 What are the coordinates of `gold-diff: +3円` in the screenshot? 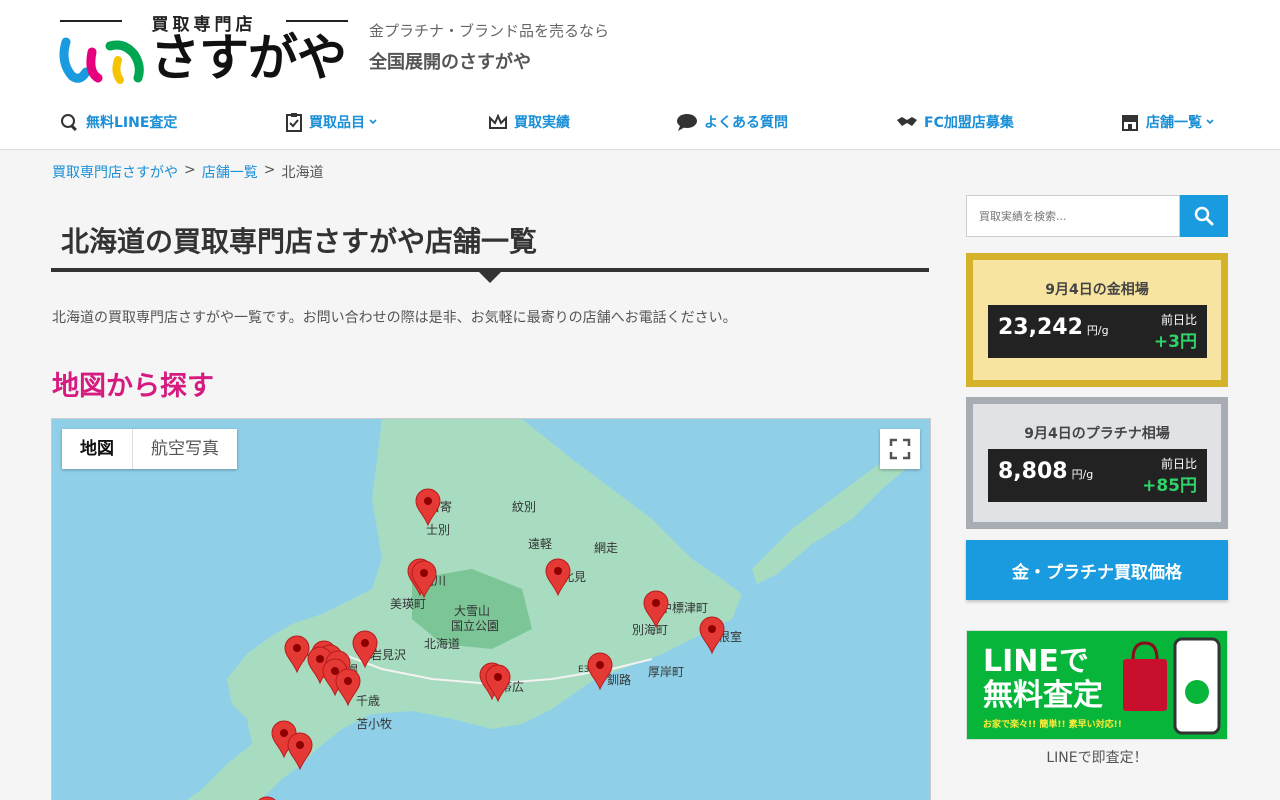 It's located at (1175, 342).